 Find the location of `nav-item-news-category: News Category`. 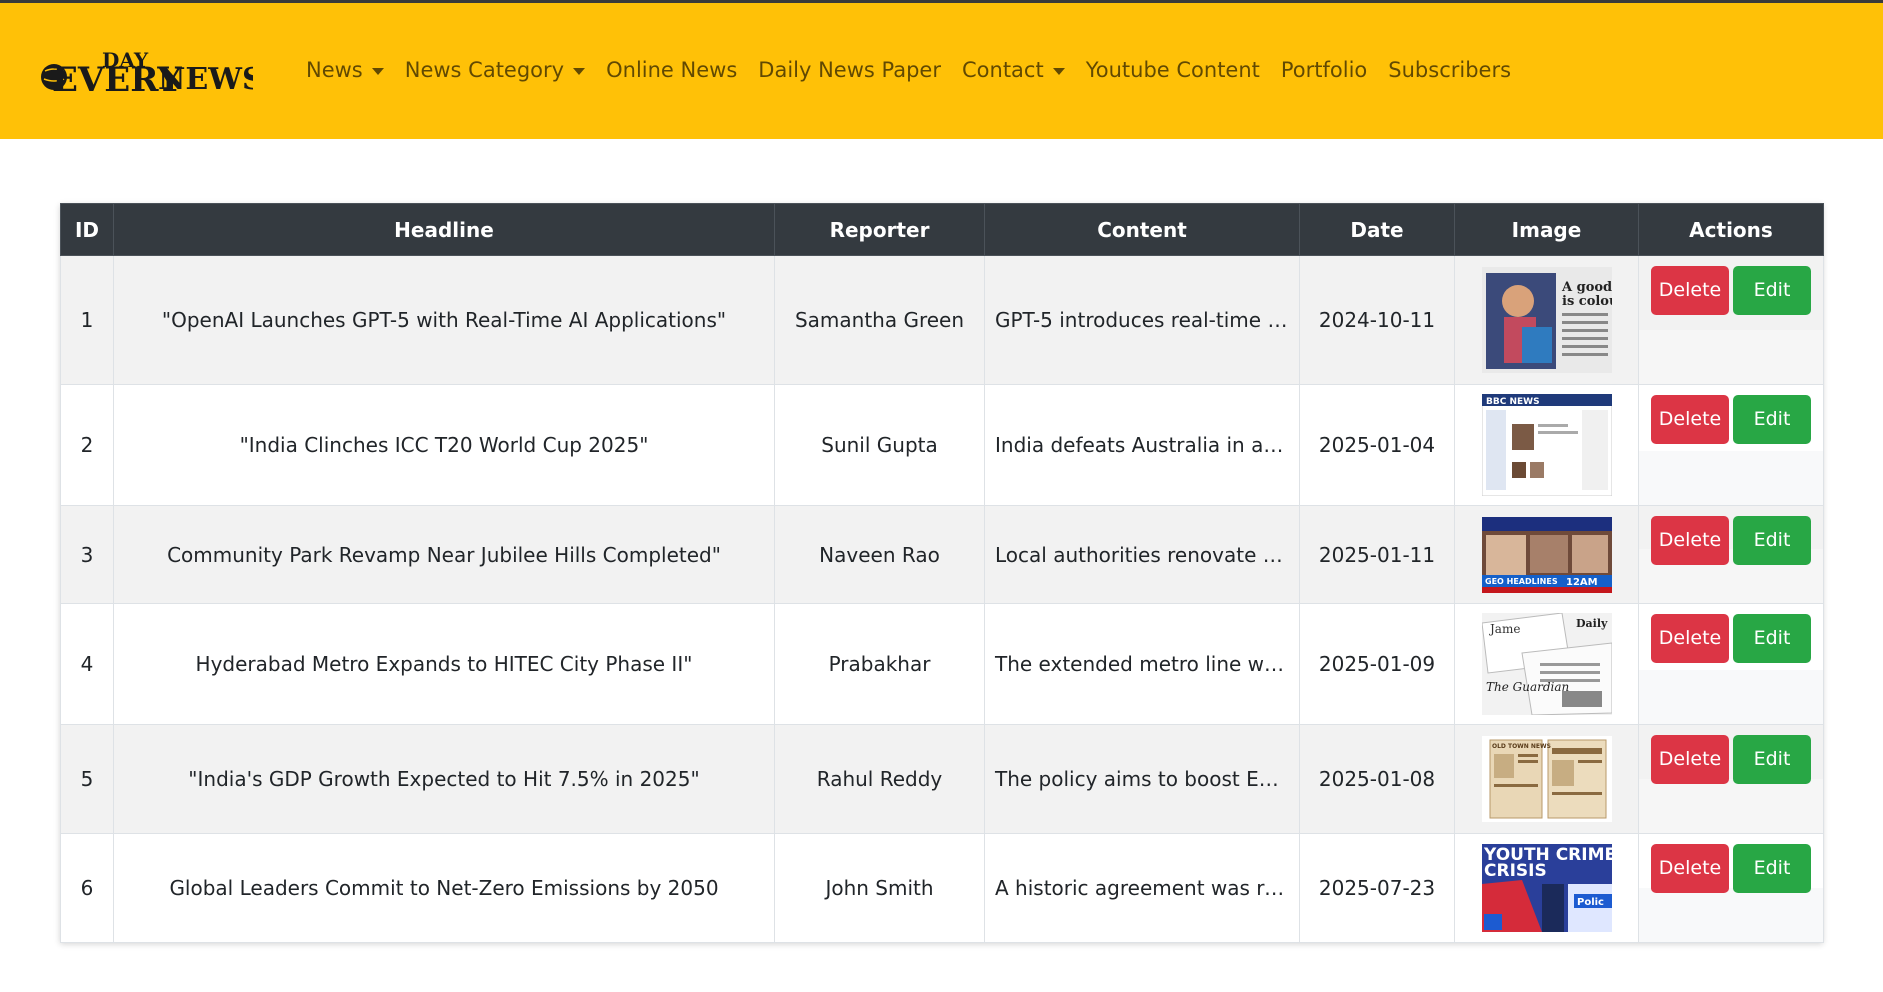

nav-item-news-category: News Category is located at coordinates (495, 70).